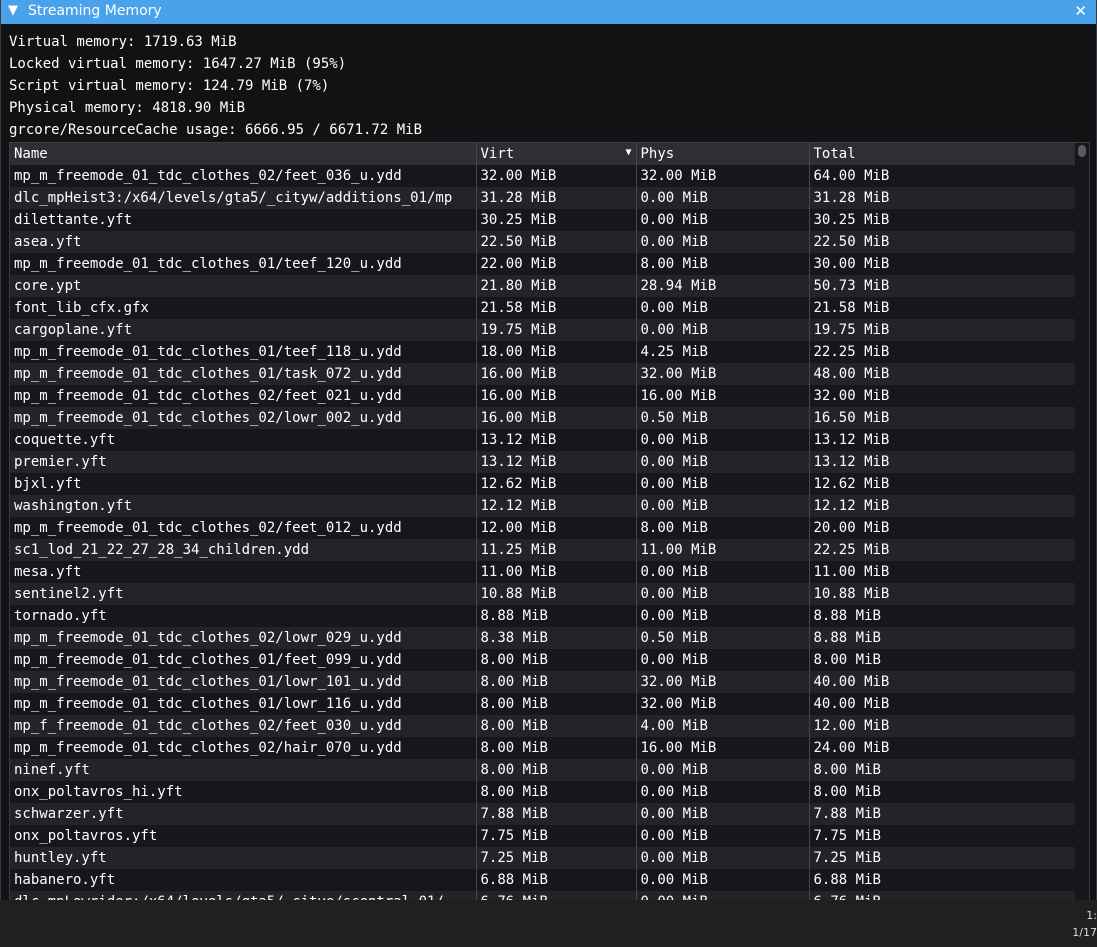  What do you see at coordinates (556, 572) in the screenshot?
I see `cell-virt: 11.00 MiB` at bounding box center [556, 572].